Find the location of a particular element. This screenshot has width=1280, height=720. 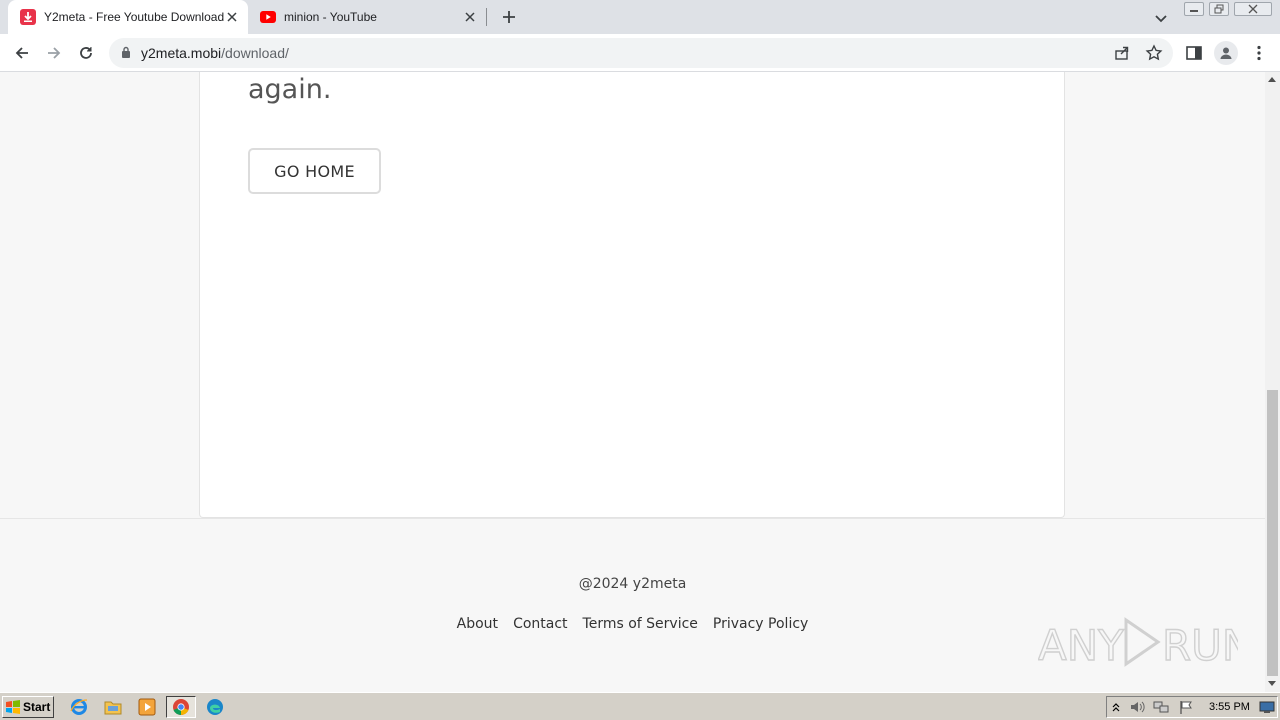

windows-taskbar: Start 3:55 PM is located at coordinates (640, 706).